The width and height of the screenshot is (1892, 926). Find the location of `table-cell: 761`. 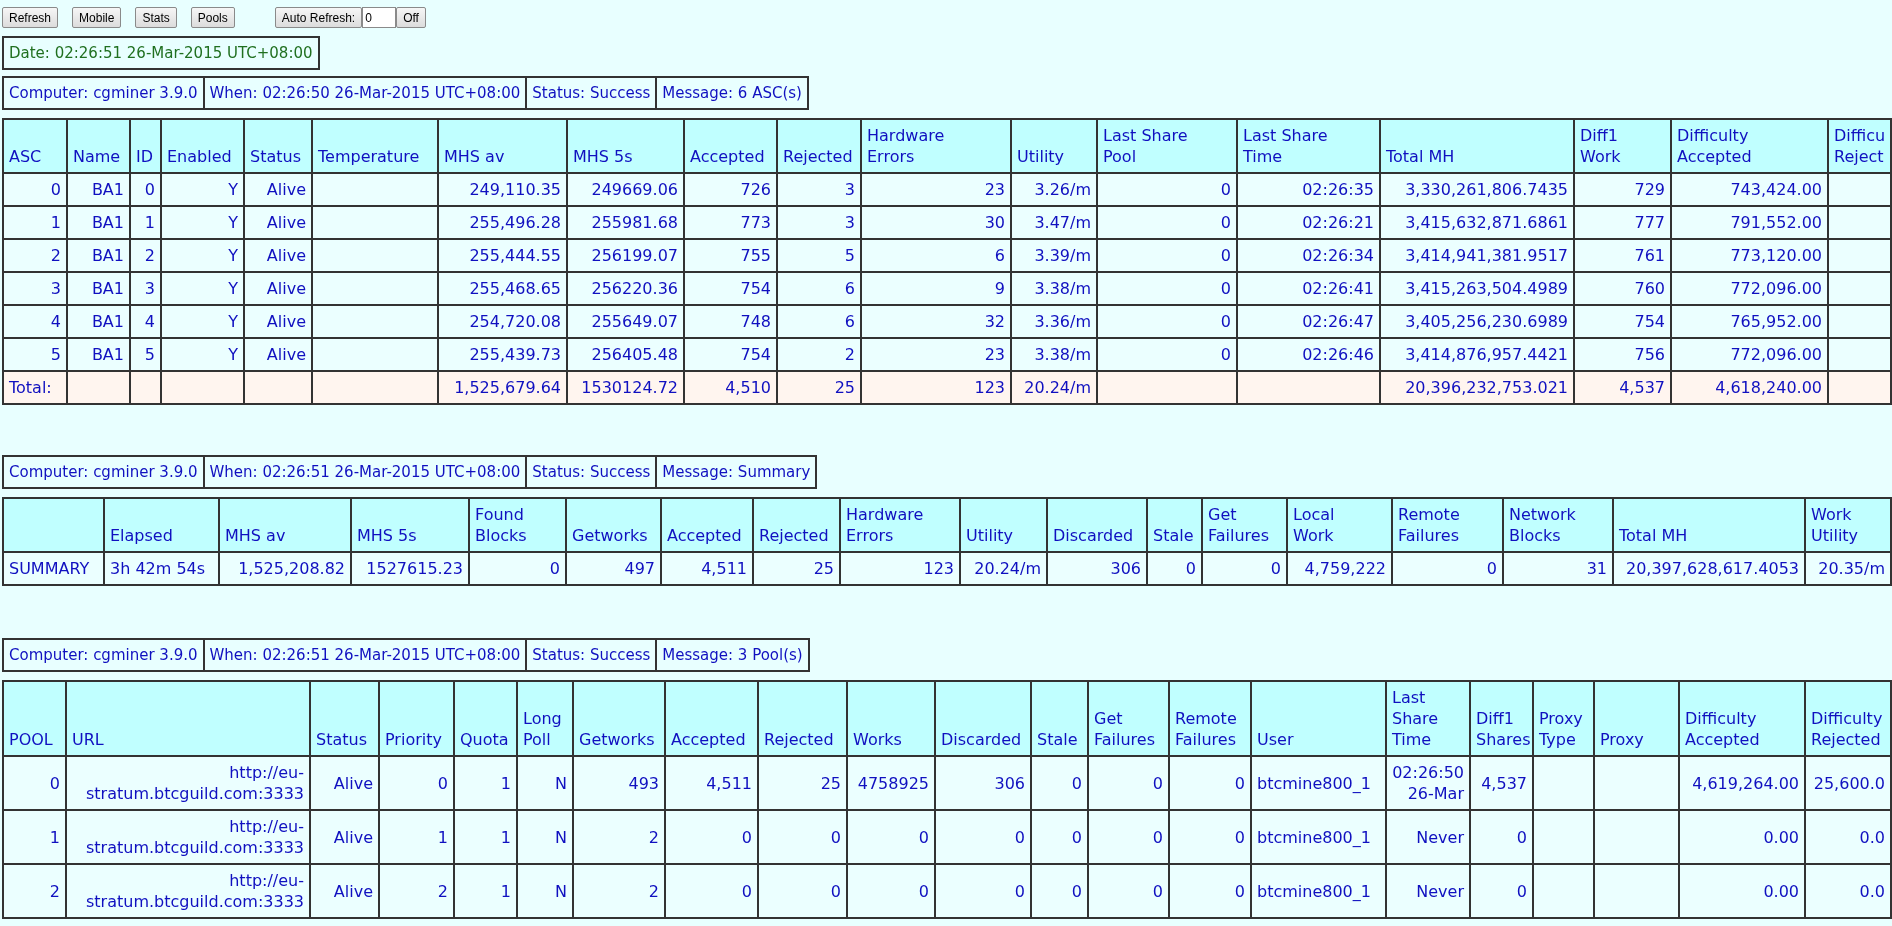

table-cell: 761 is located at coordinates (1622, 255).